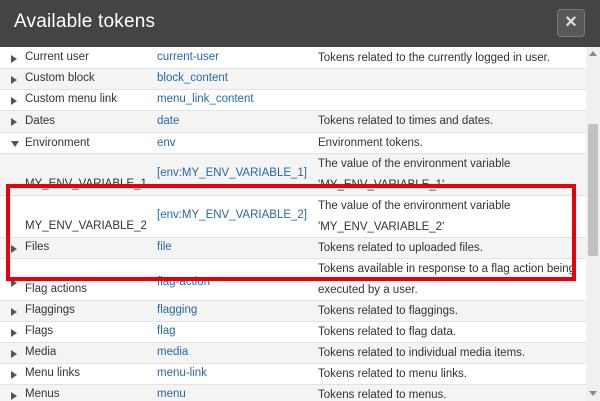 The image size is (600, 401). What do you see at coordinates (392, 374) in the screenshot?
I see `token-description: Tokens related to menu links.` at bounding box center [392, 374].